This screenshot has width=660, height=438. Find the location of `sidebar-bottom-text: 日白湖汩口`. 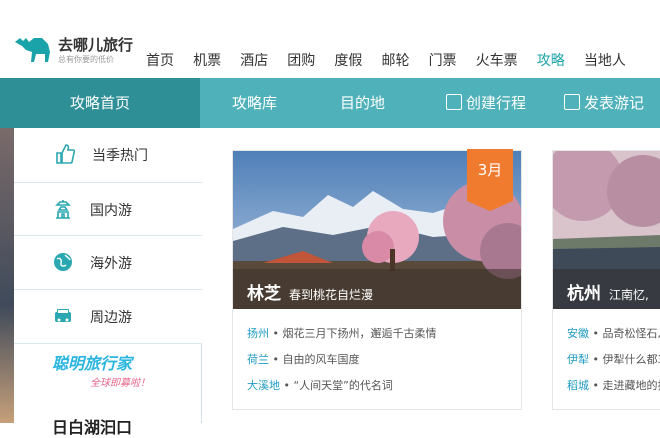

sidebar-bottom-text: 日白湖汩口 is located at coordinates (92, 426).